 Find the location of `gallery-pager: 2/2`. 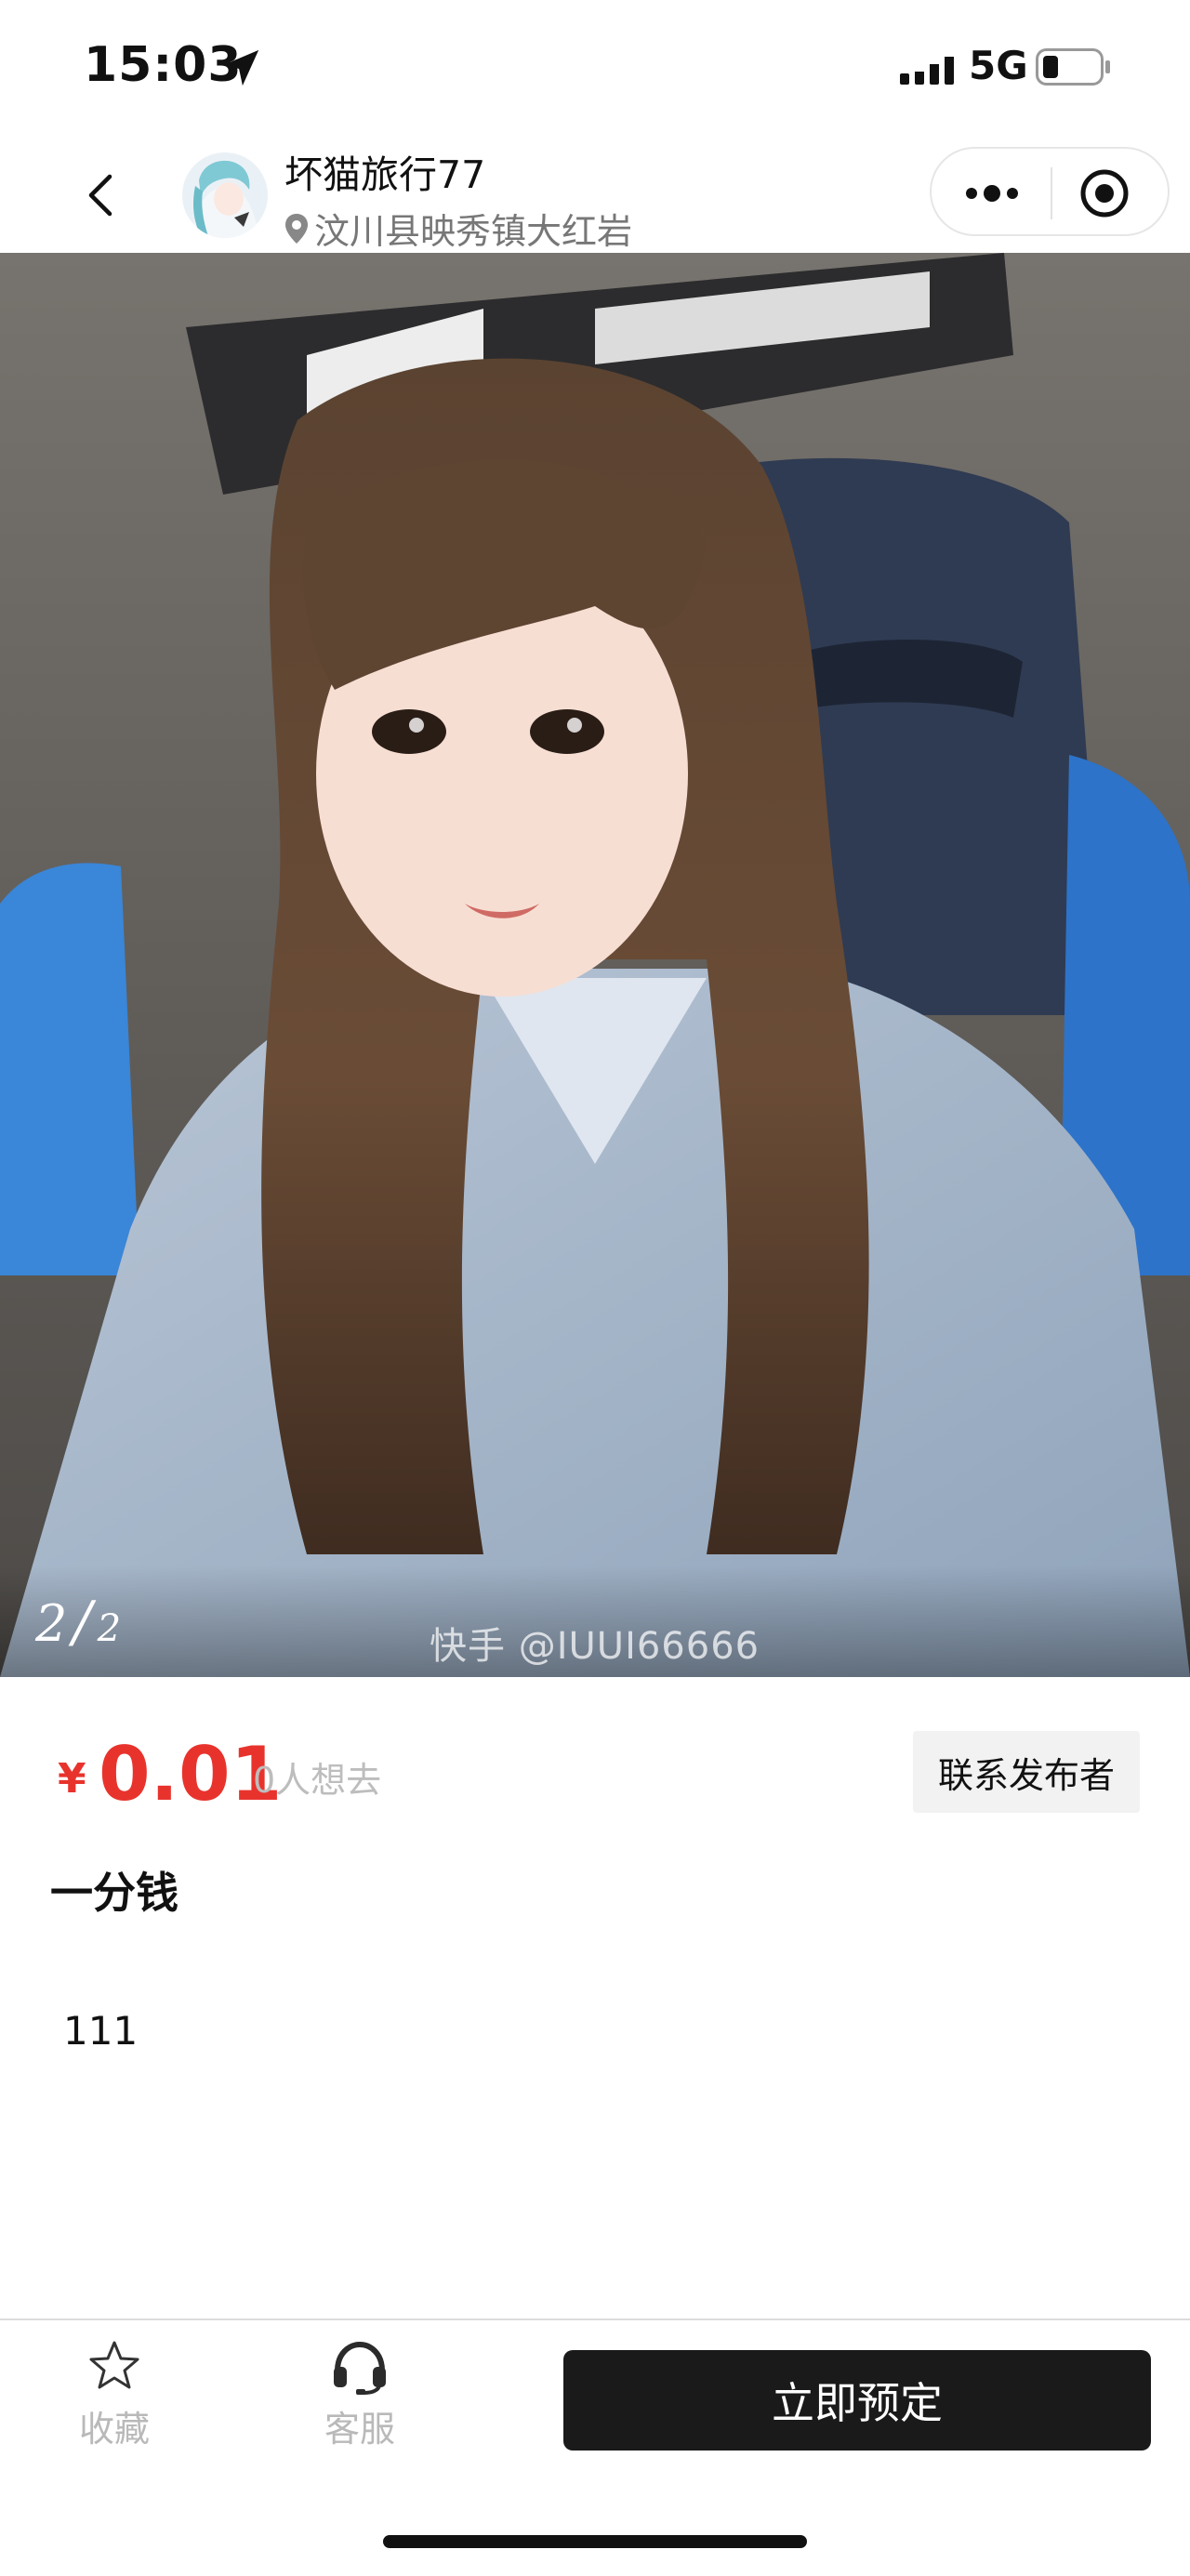

gallery-pager: 2/2 is located at coordinates (78, 1622).